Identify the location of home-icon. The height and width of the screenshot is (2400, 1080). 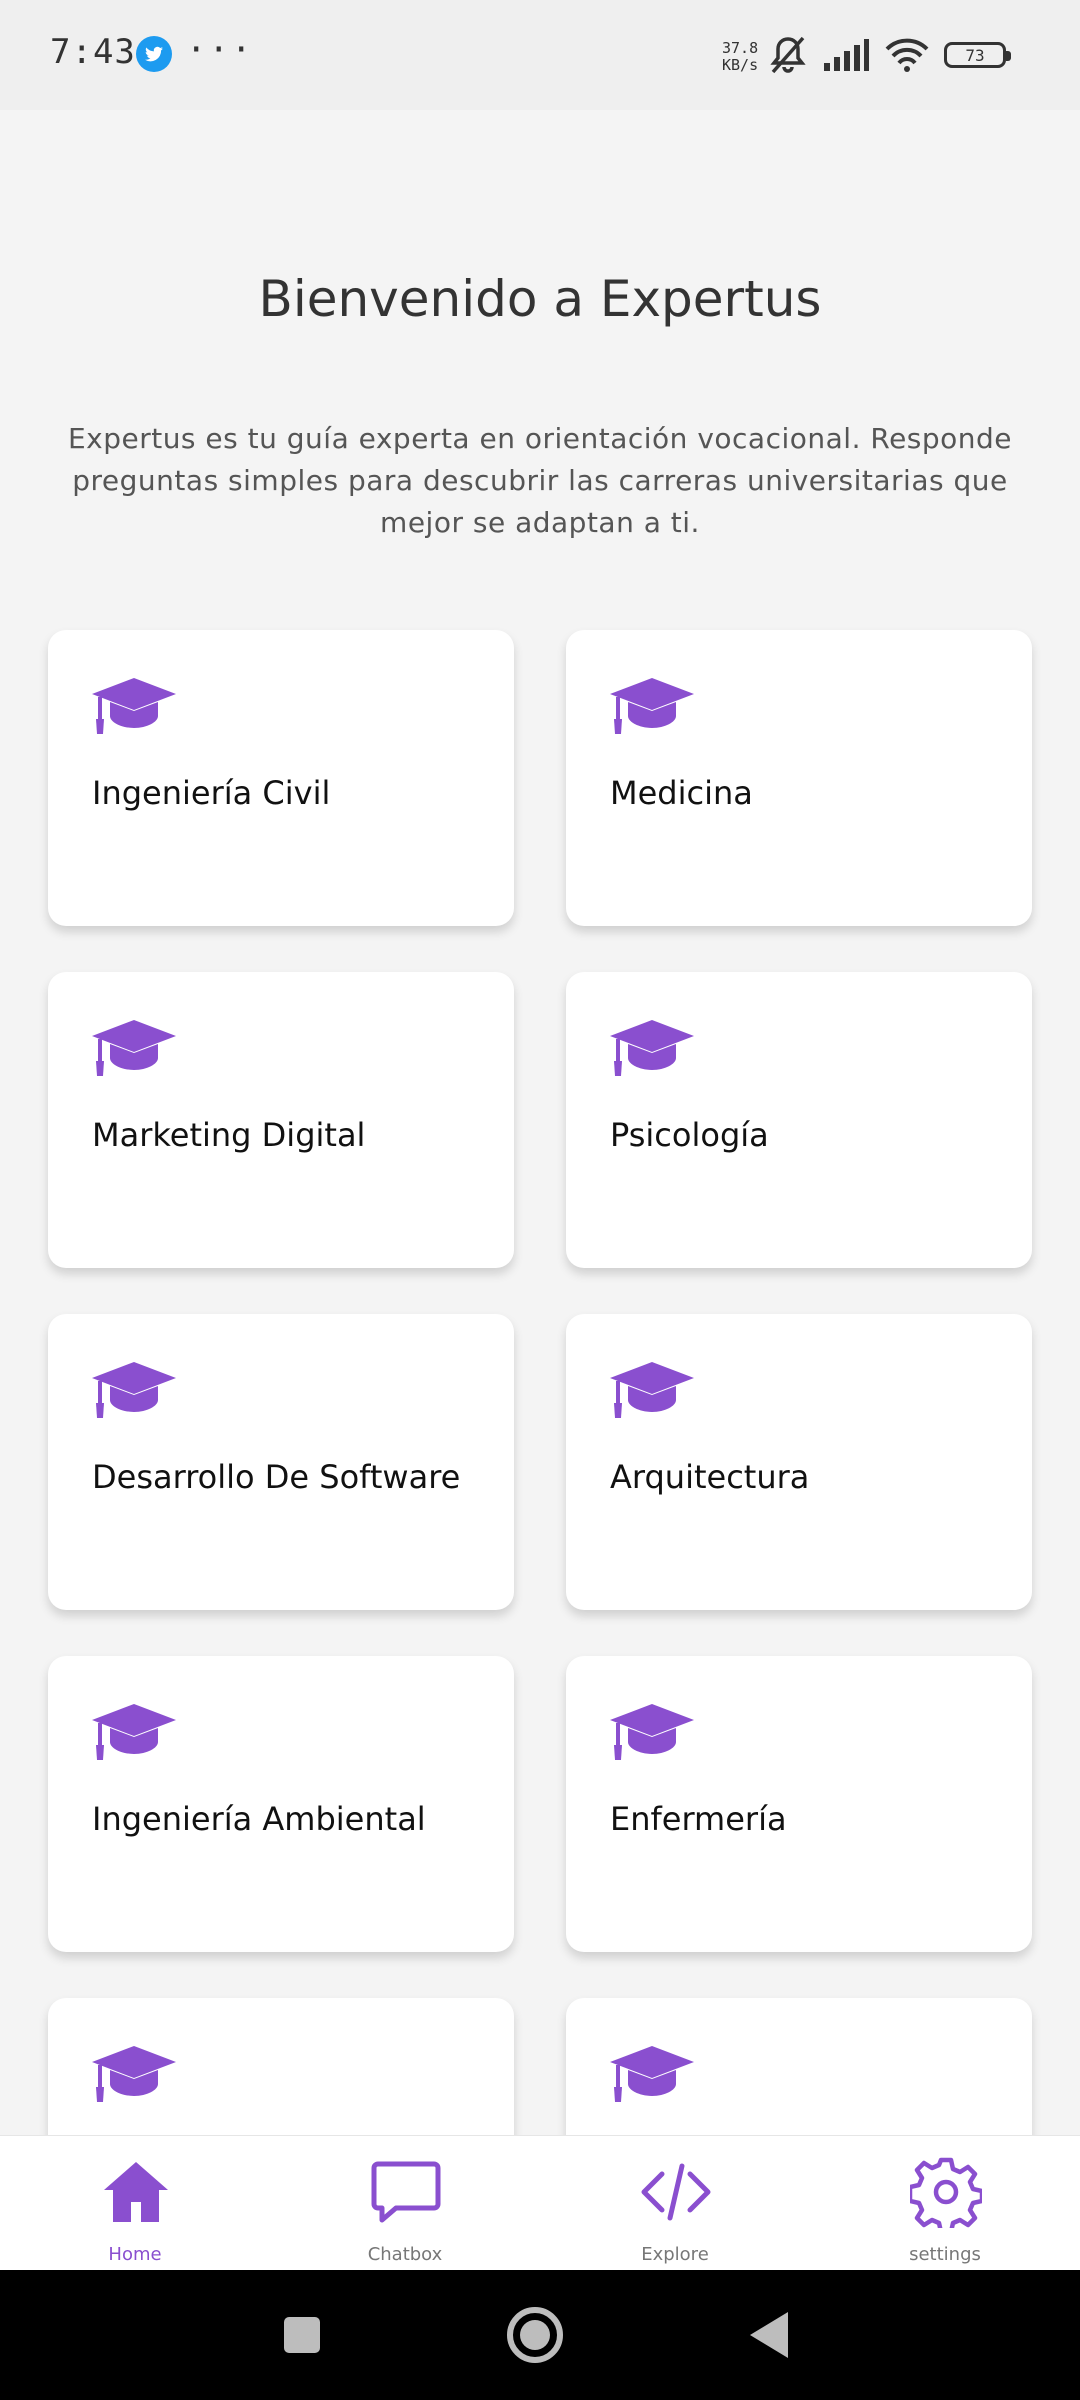
(136, 2192).